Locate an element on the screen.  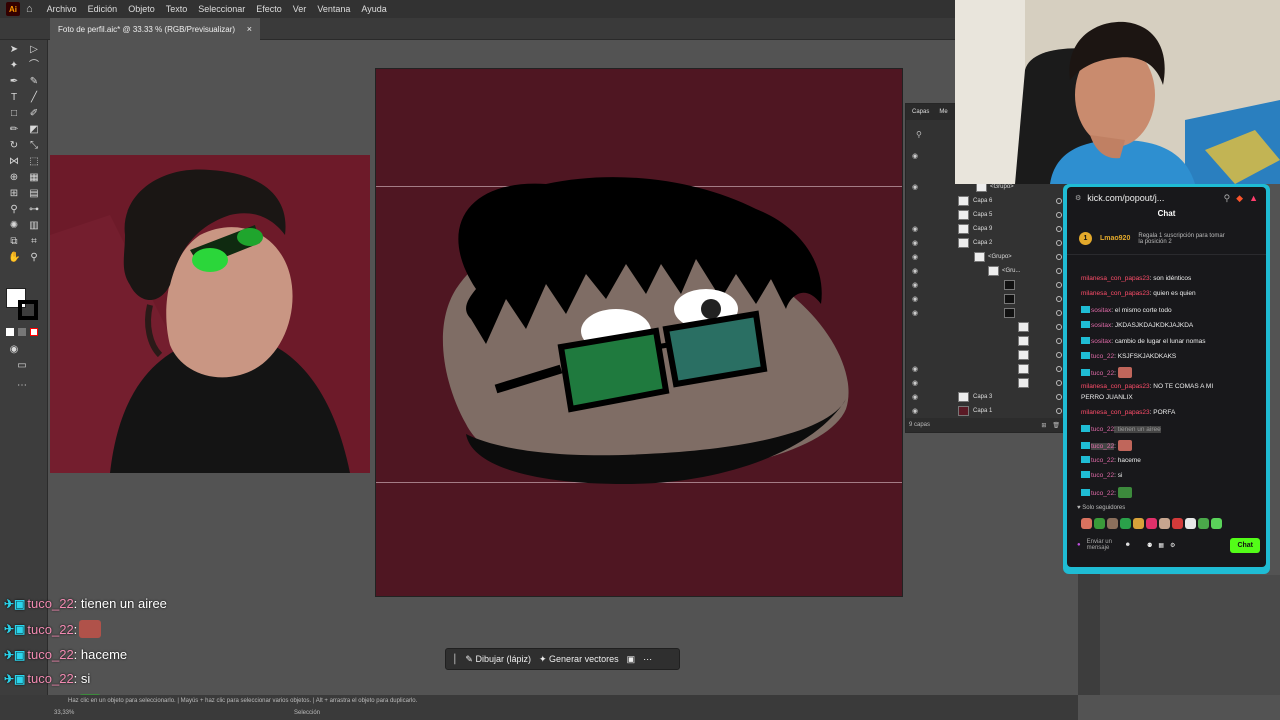
zoom-level: 33,33% is located at coordinates (64, 713).